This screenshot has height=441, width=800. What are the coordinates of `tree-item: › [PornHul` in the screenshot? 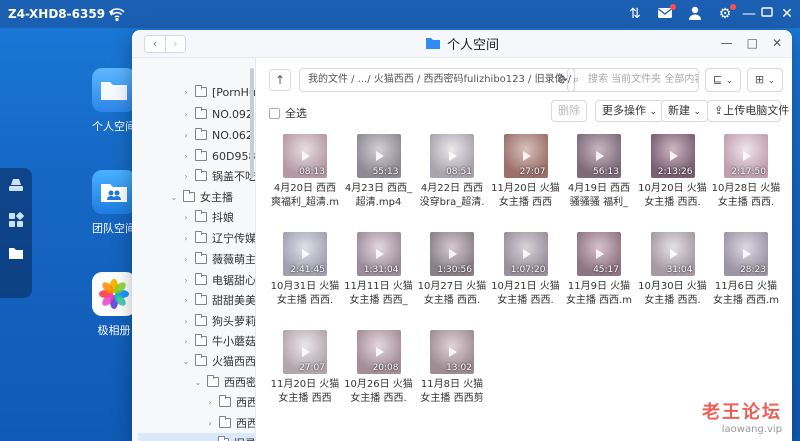 It's located at (218, 92).